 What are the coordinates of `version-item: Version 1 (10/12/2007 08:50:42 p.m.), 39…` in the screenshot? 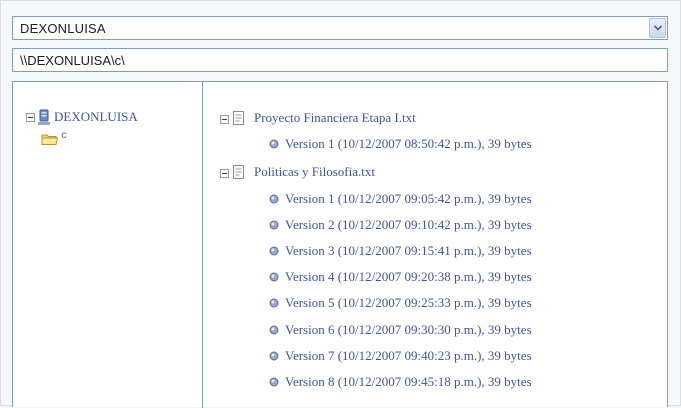 It's located at (408, 144).